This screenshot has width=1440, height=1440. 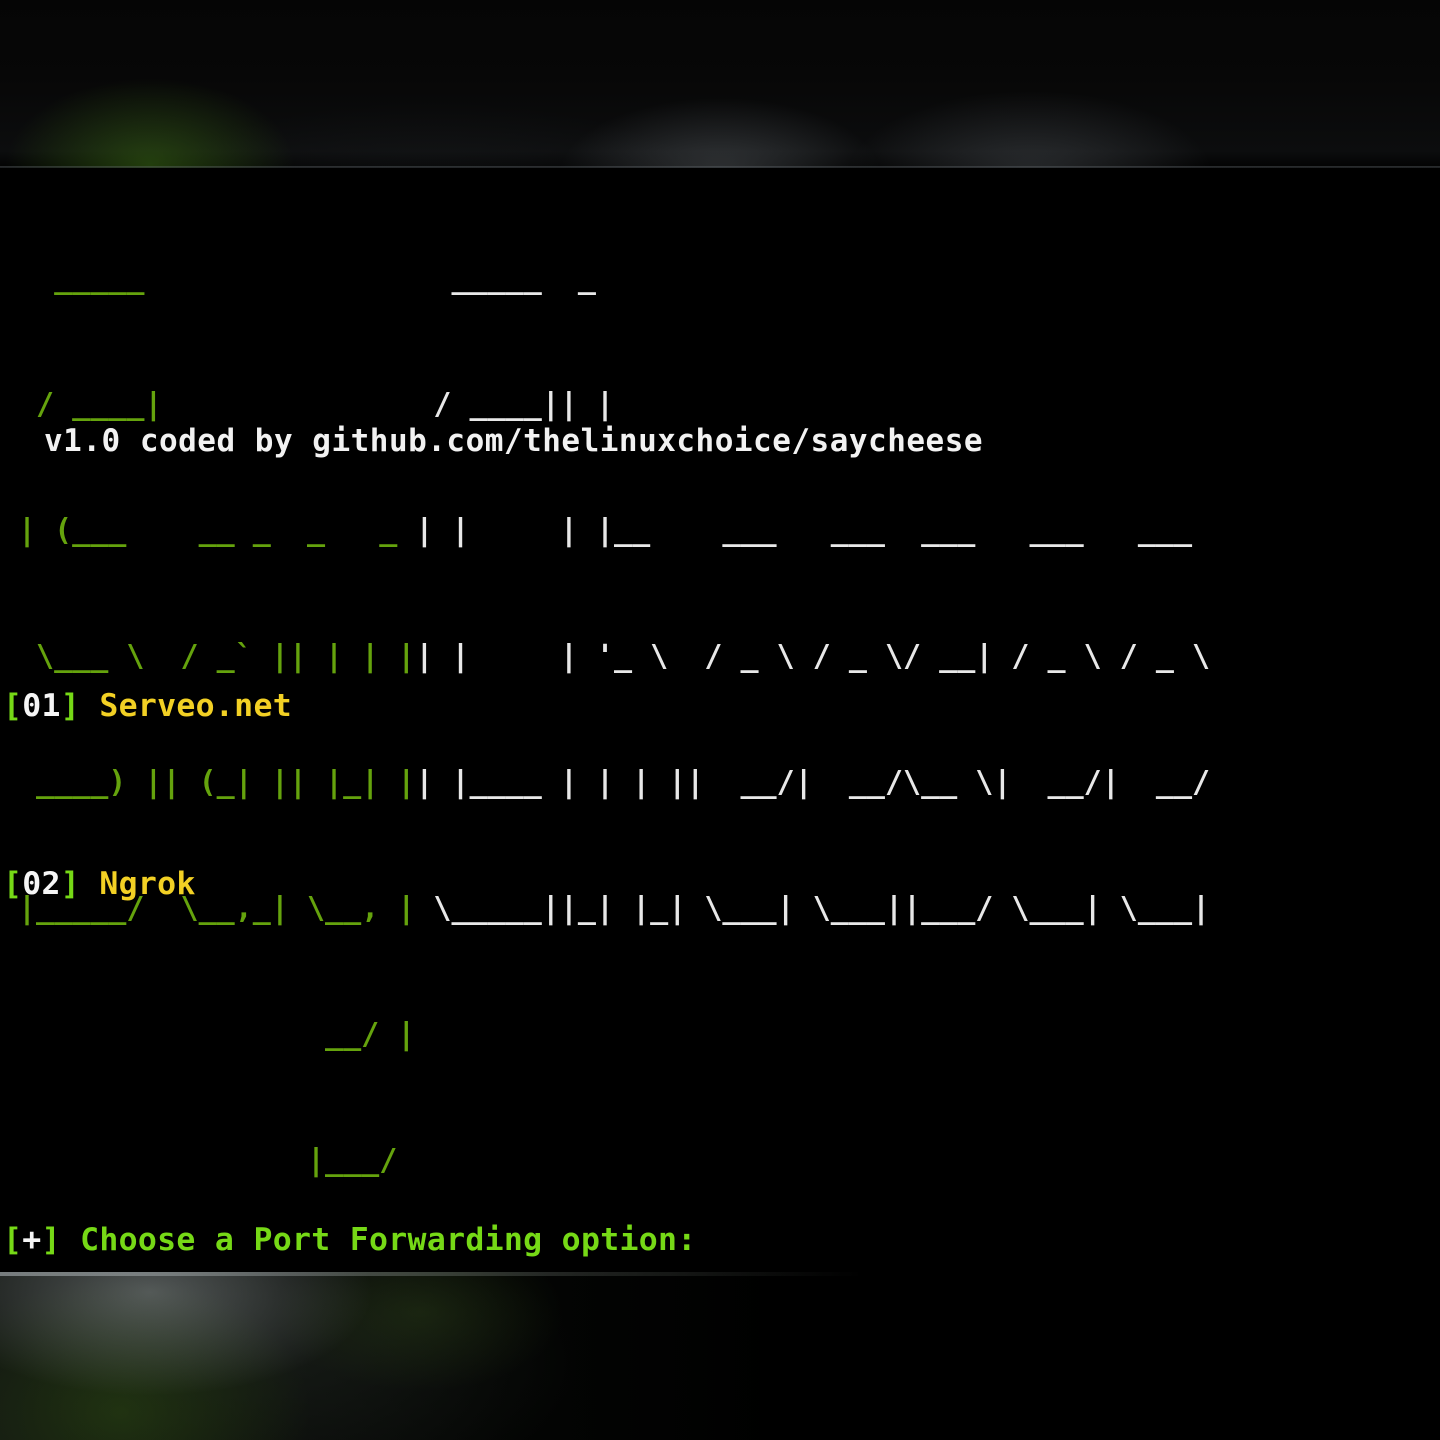 I want to click on blurred-top-background-band, so click(x=720, y=86).